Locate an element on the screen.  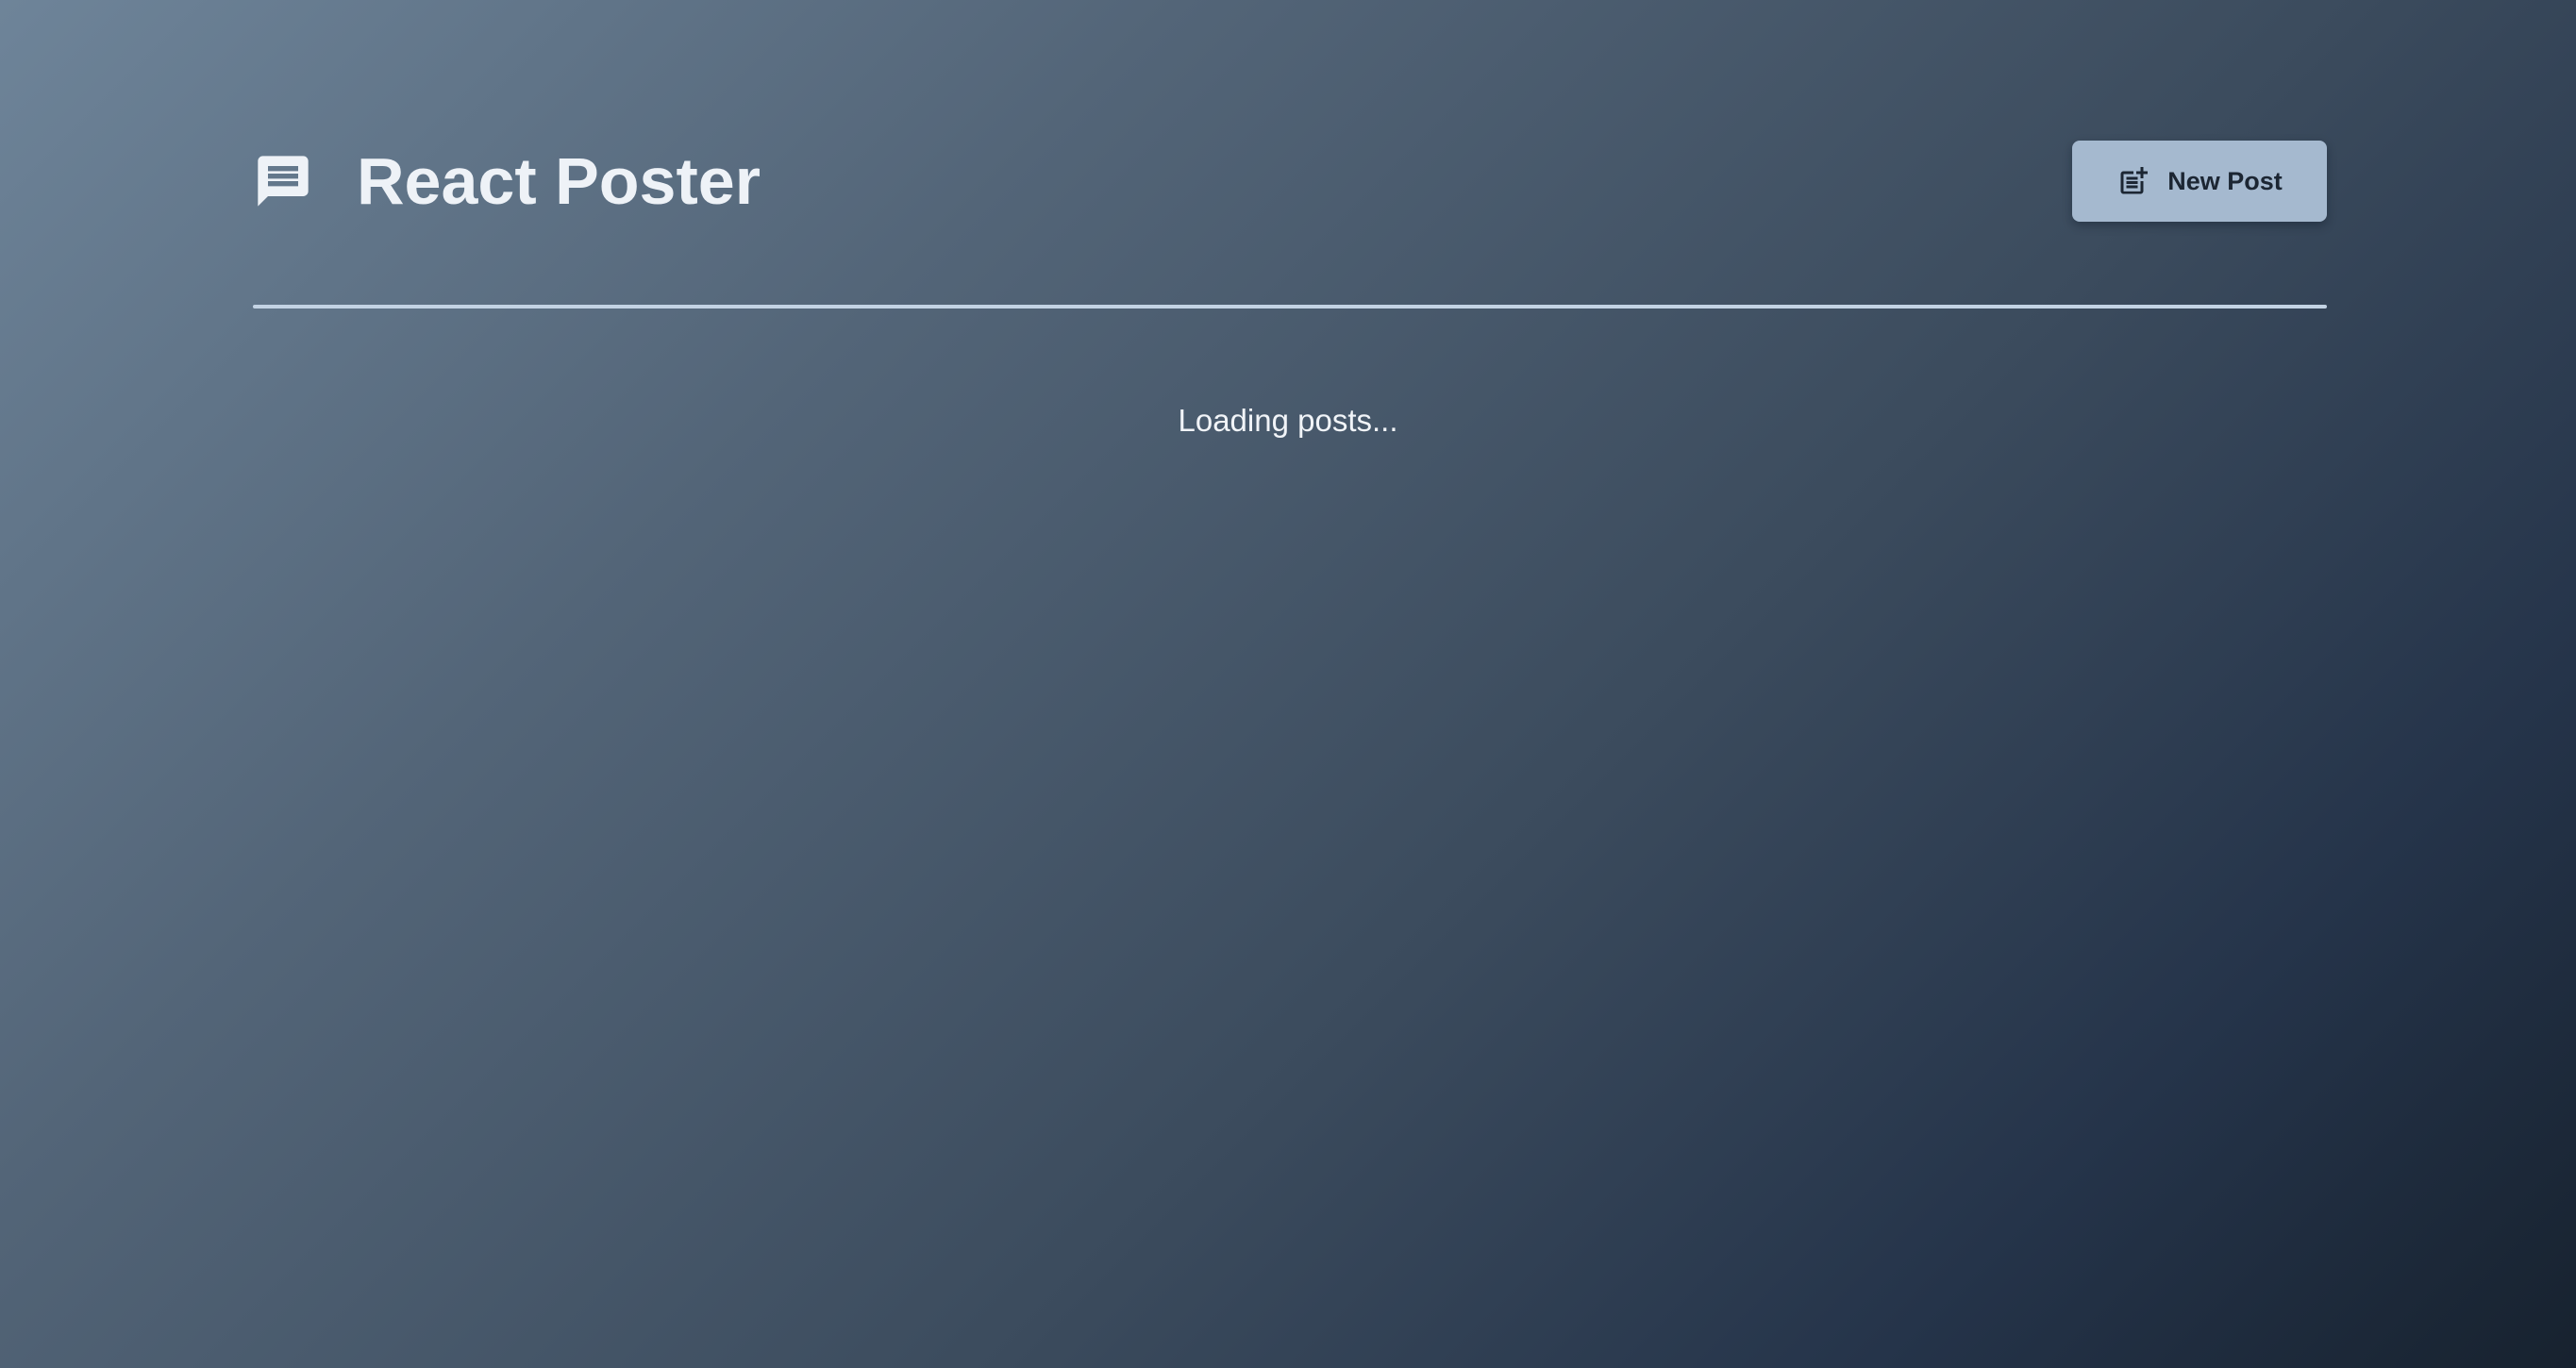
header-divider is located at coordinates (1290, 307).